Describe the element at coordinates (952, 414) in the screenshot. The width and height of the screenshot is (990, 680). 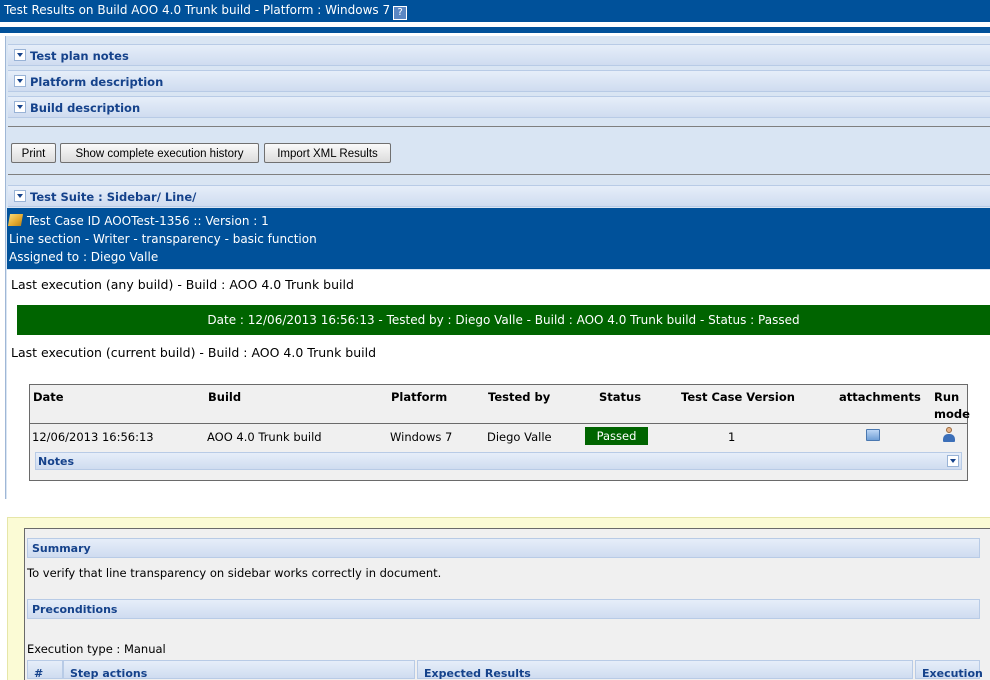
I see `run-mode-line2: mode` at that location.